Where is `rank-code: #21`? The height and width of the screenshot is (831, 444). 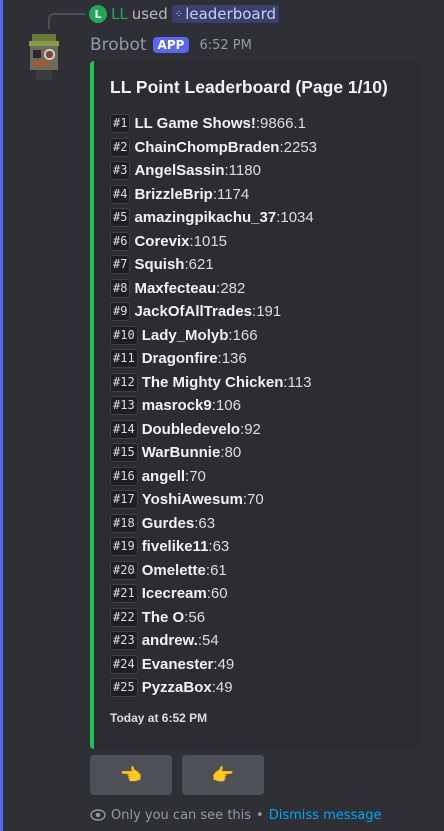 rank-code: #21 is located at coordinates (124, 594).